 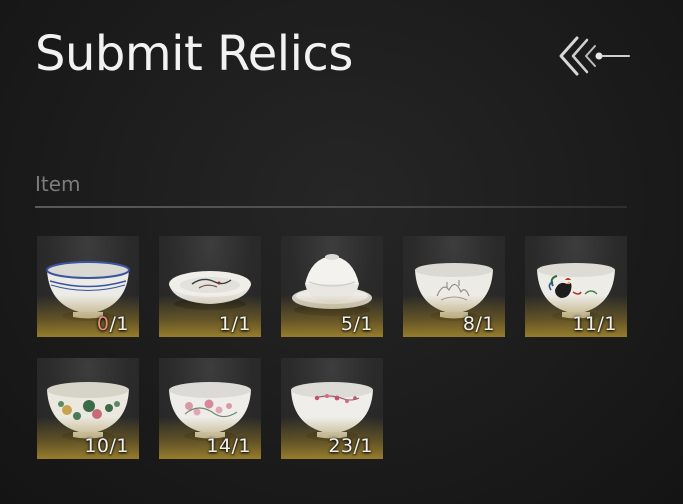 I want to click on back-button, so click(x=594, y=56).